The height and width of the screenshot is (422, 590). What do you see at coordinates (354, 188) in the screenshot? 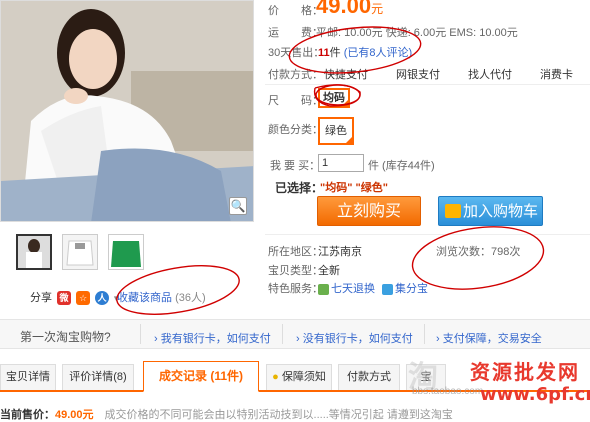
I see `chosen-value: "均码" "绿色"` at bounding box center [354, 188].